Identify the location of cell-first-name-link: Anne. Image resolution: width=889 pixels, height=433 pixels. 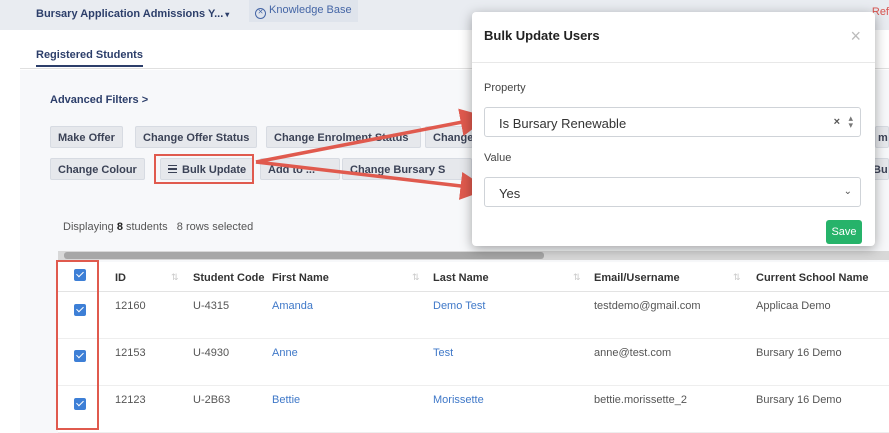
(285, 353).